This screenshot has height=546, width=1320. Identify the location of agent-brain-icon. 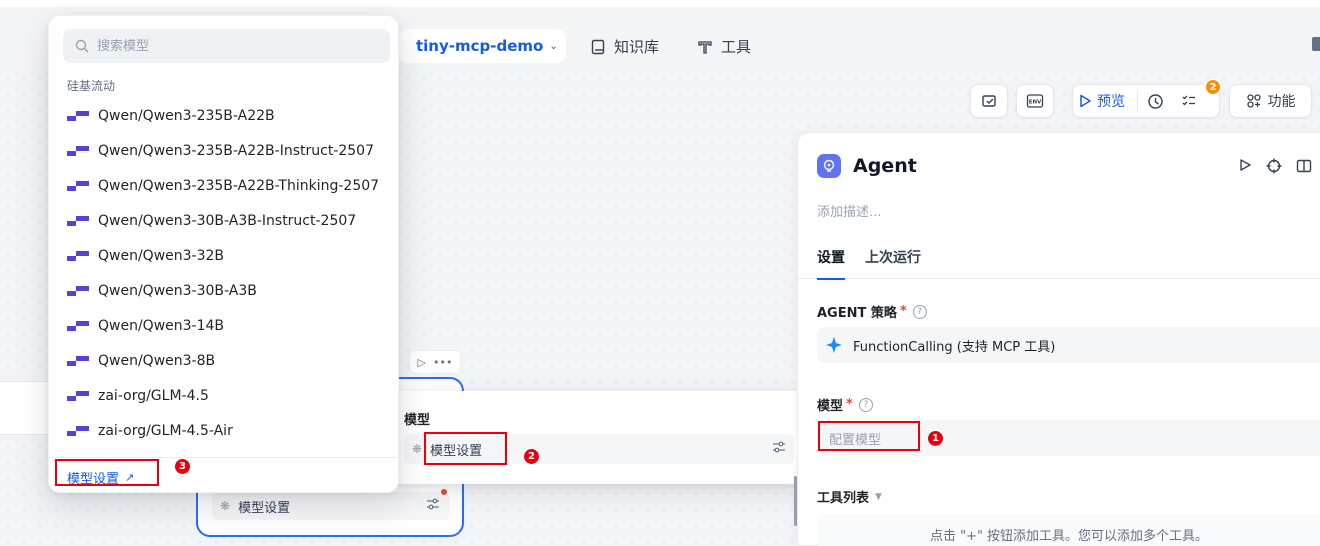
(829, 166).